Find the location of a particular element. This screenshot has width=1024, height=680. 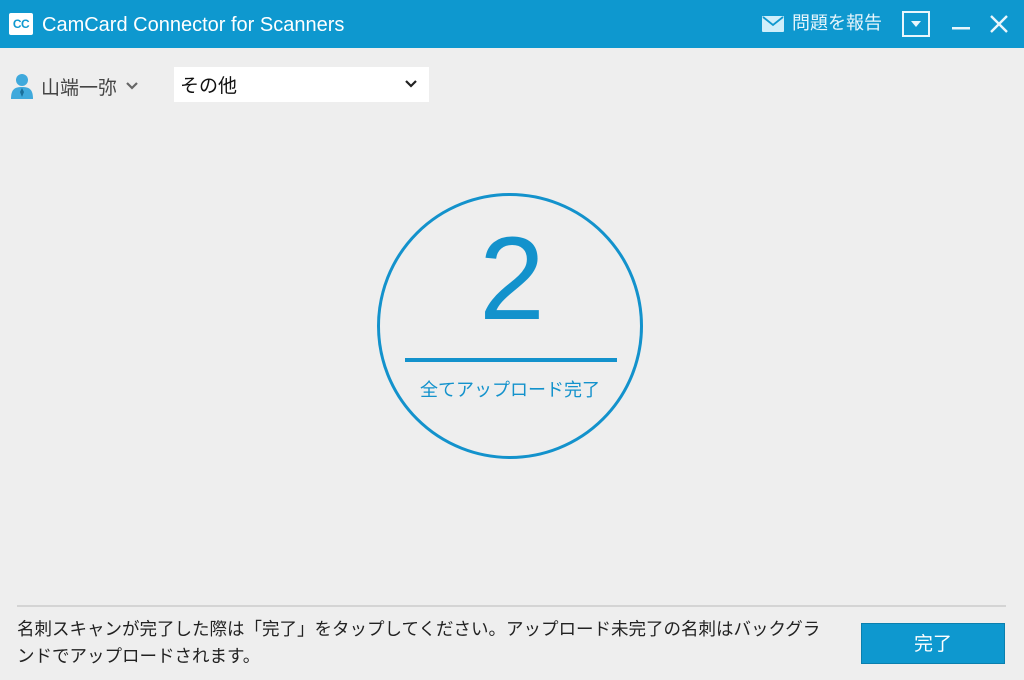

title-bar: CC CamCard Connector for Scanners 問題を報告 is located at coordinates (512, 24).